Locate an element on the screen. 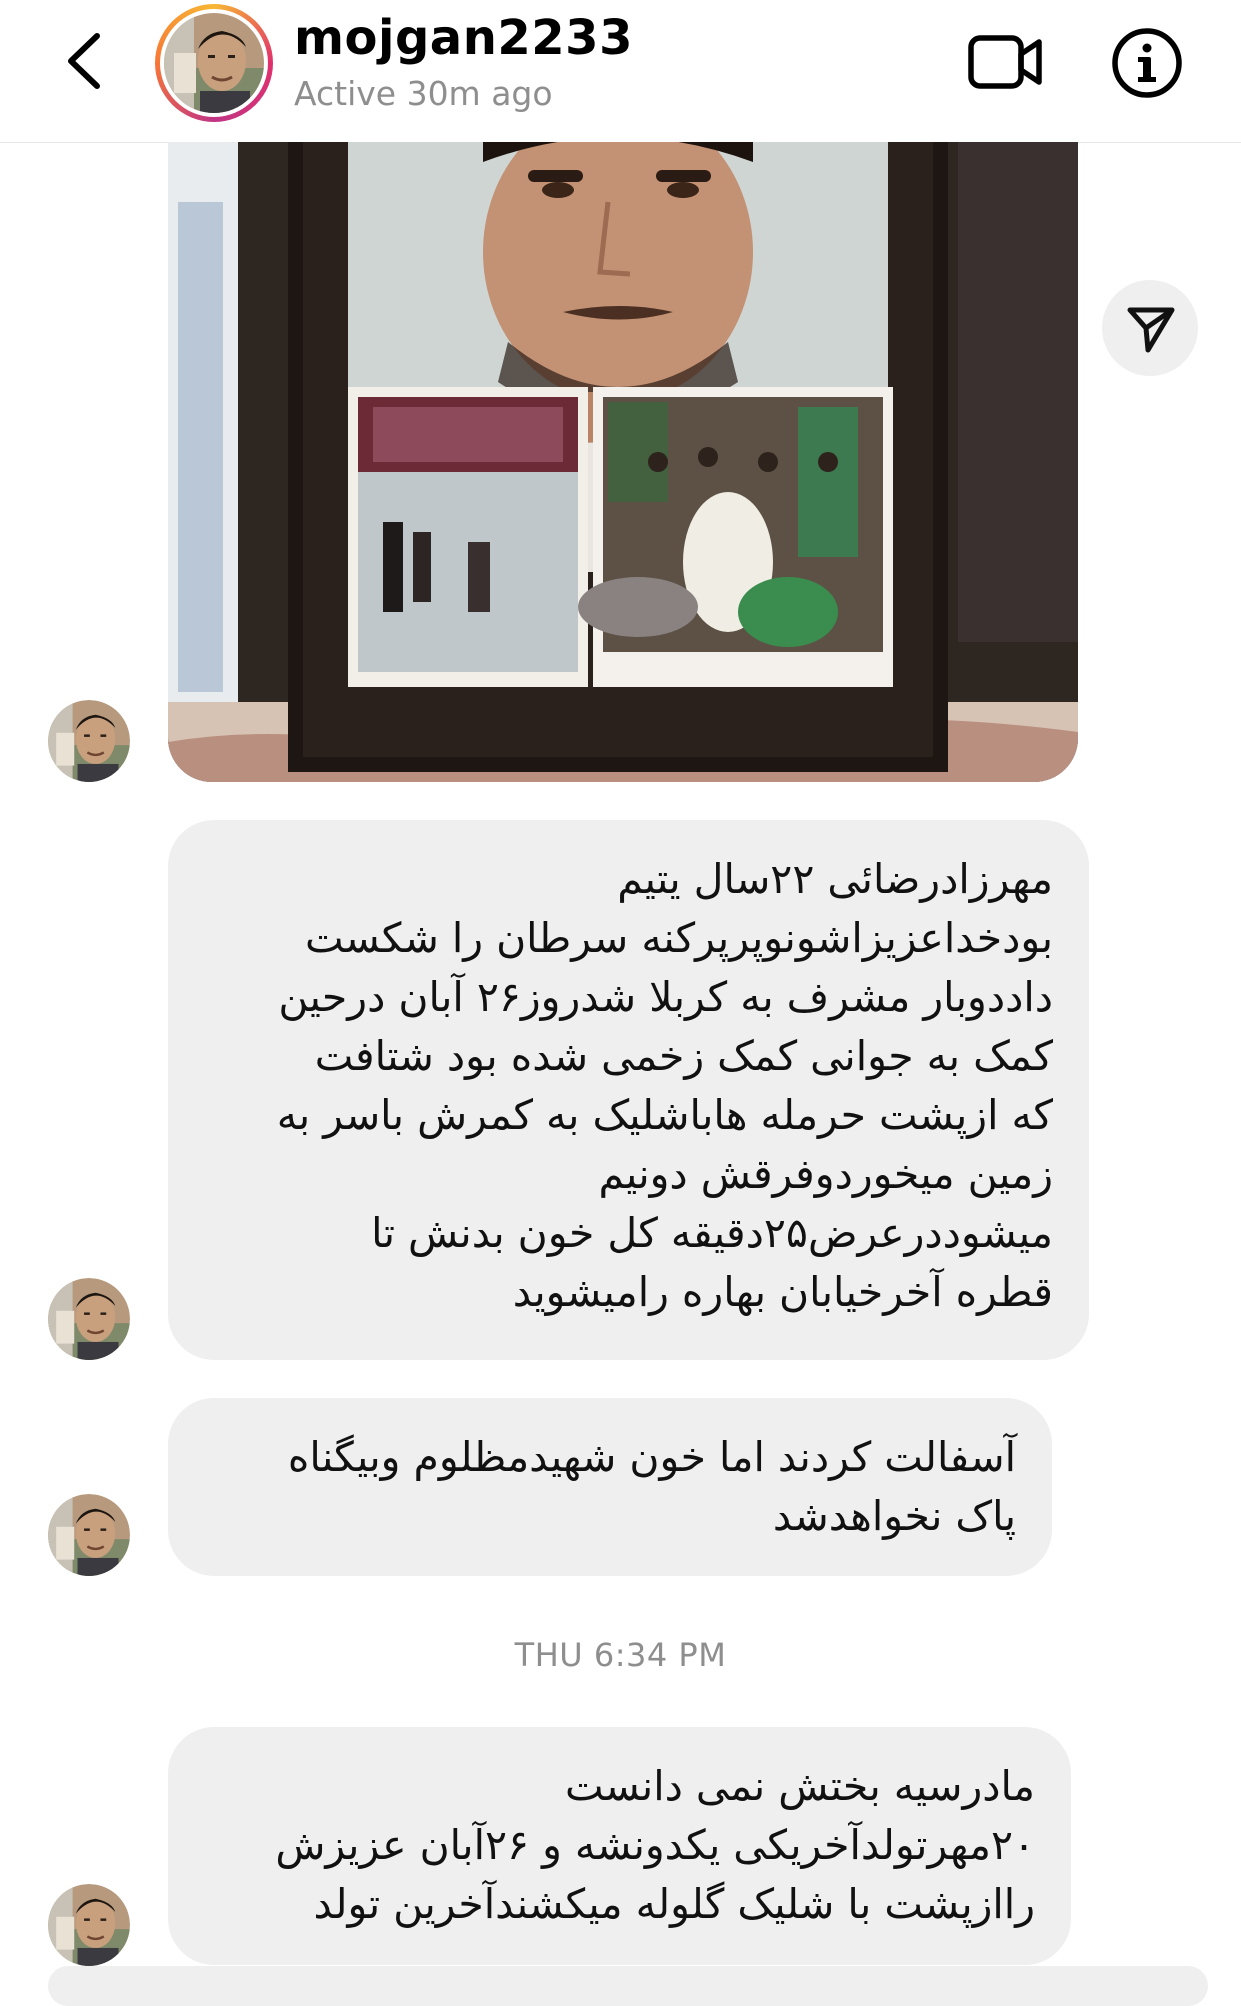 The height and width of the screenshot is (2006, 1241). chevron-left-icon is located at coordinates (84, 61).